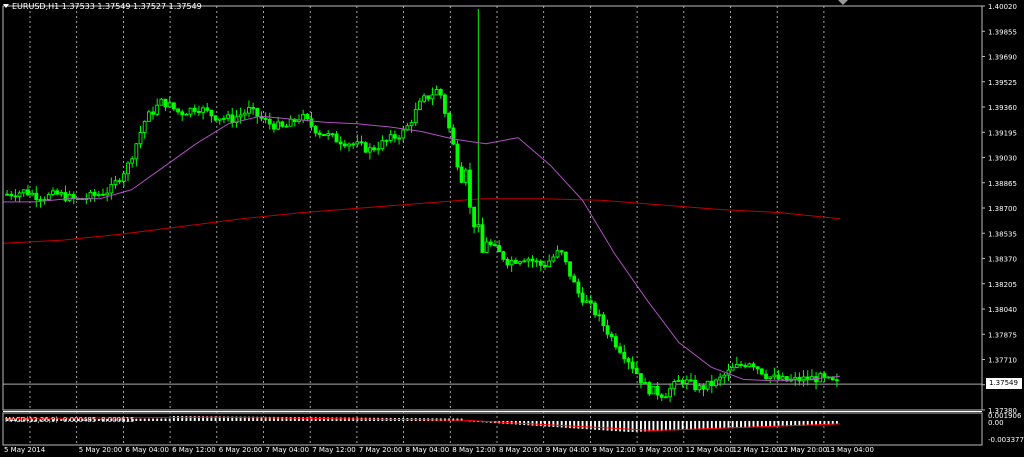 The image size is (1024, 457). I want to click on y-tick-label: 1.37710, so click(1002, 361).